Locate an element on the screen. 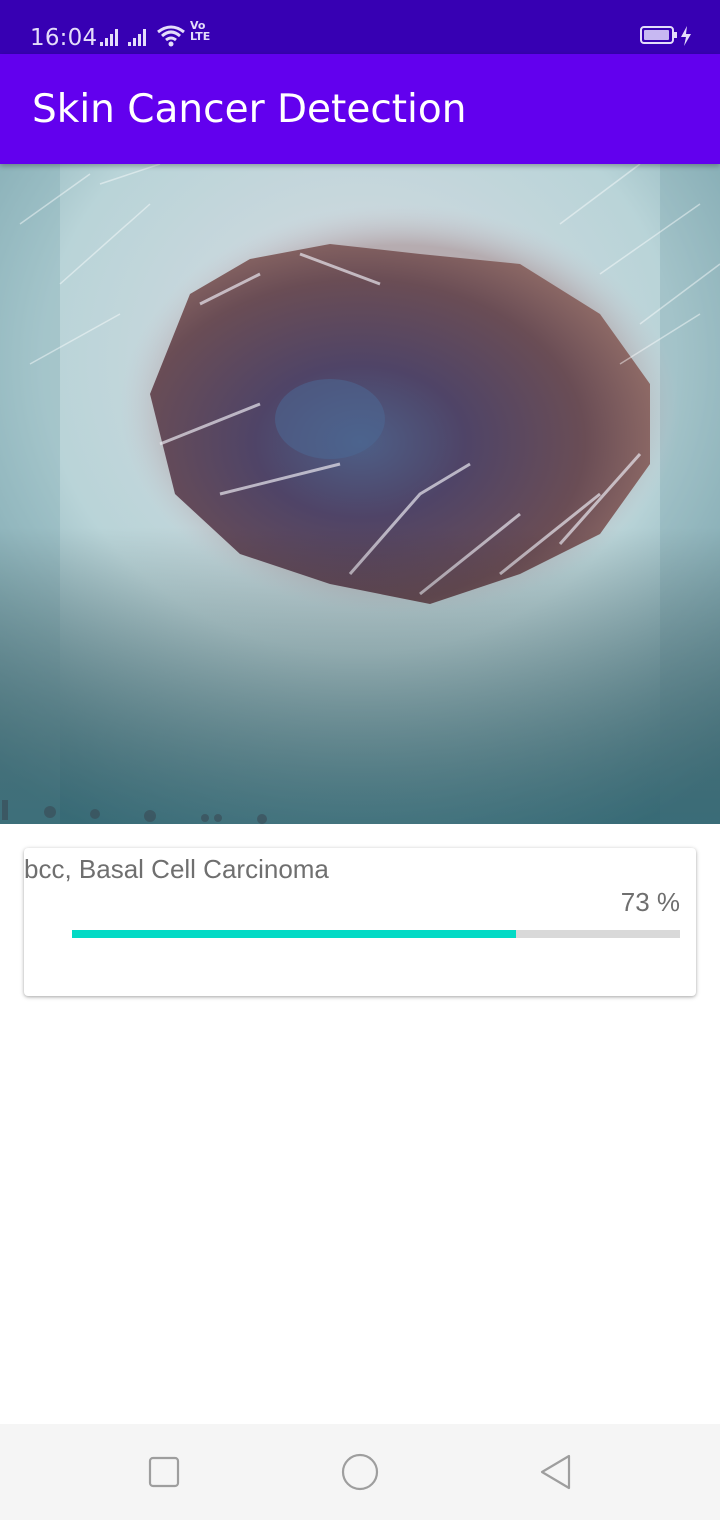  battery-icon is located at coordinates (658, 35).